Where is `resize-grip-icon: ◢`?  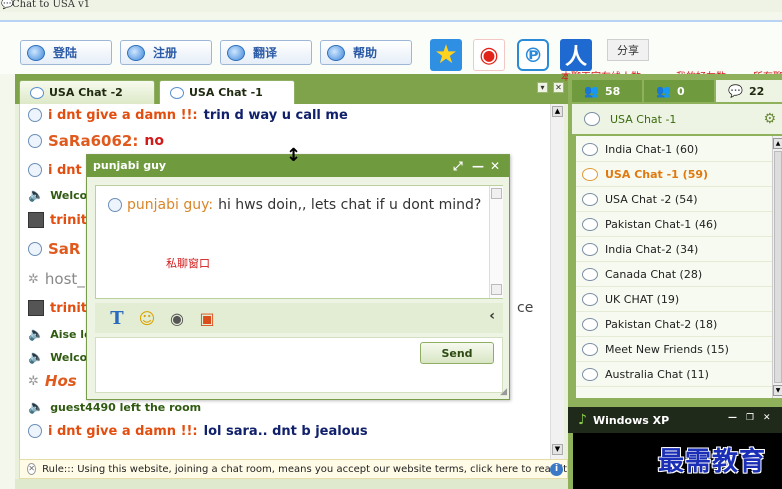
resize-grip-icon: ◢ is located at coordinates (503, 392).